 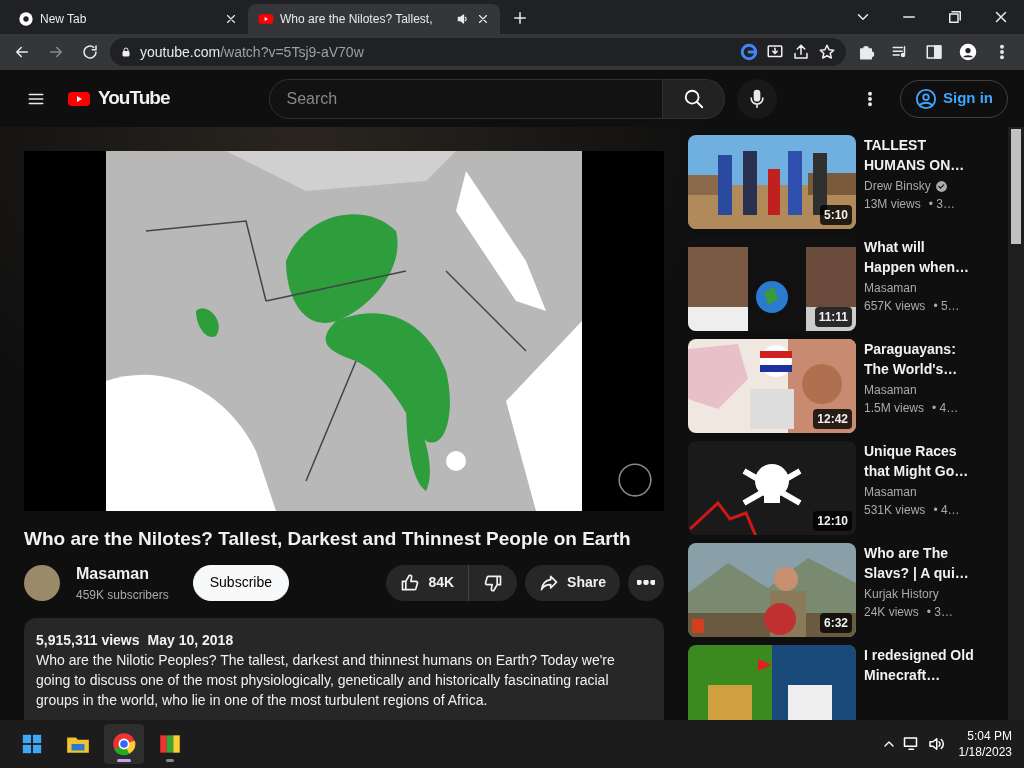 I want to click on video-duration: 12:10, so click(x=832, y=521).